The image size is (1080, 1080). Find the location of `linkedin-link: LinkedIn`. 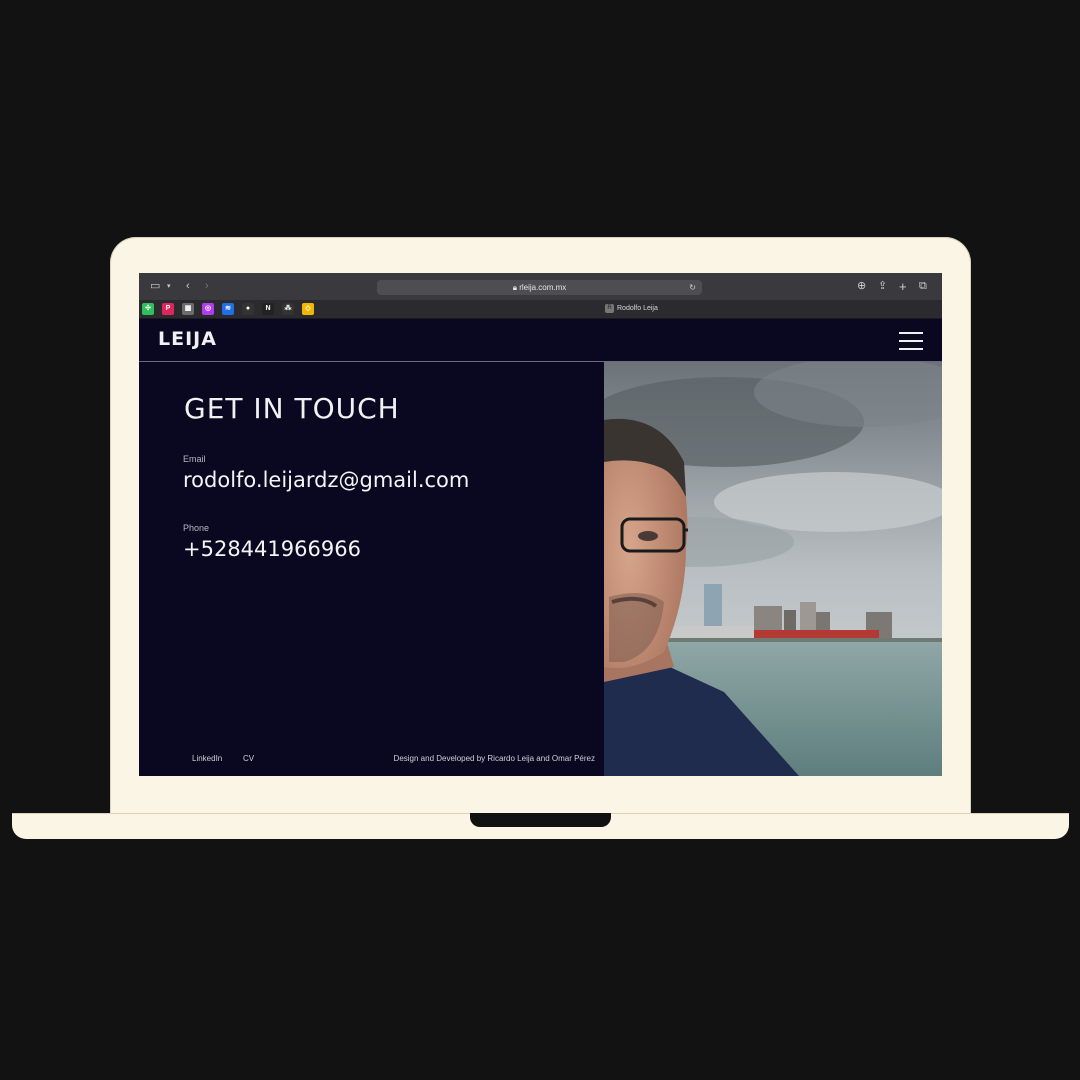

linkedin-link: LinkedIn is located at coordinates (207, 758).